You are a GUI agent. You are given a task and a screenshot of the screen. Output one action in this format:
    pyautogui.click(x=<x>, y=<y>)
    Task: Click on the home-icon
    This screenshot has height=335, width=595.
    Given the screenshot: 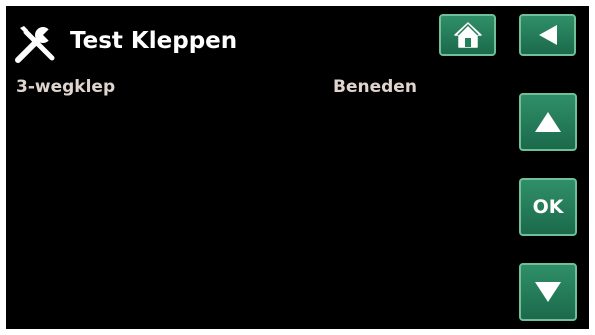 What is the action you would take?
    pyautogui.click(x=467, y=35)
    